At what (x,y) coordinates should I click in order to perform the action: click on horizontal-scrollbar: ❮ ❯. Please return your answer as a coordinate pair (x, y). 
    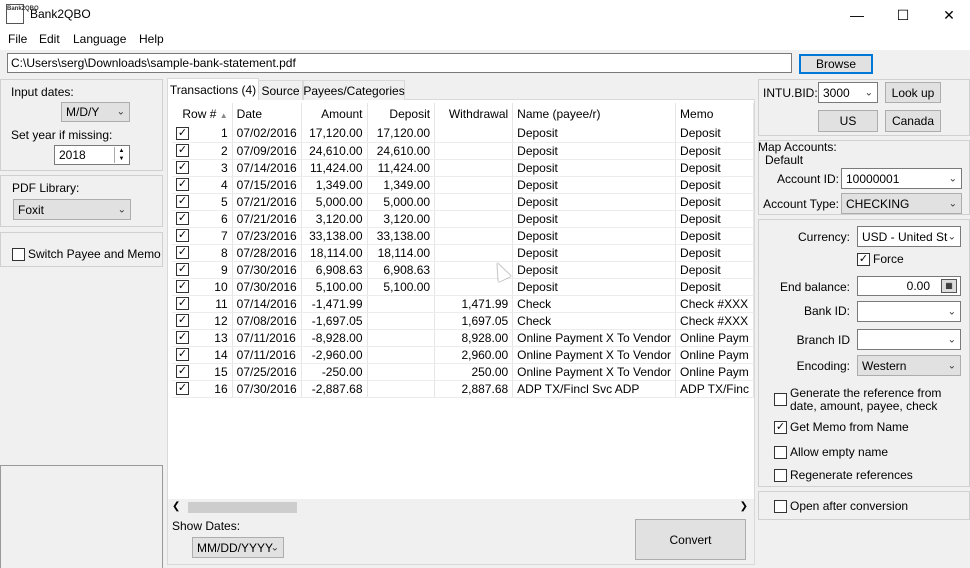
    Looking at the image, I should click on (461, 507).